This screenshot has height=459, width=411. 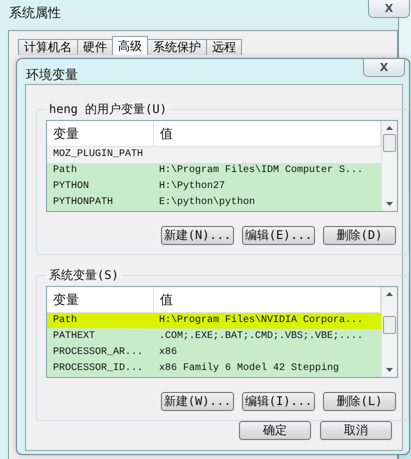 I want to click on group-label: heng 的用户变量(U), so click(x=108, y=109).